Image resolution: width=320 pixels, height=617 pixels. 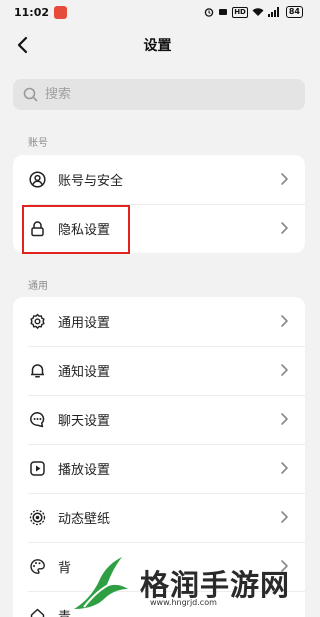 I want to click on settings-item-wallpaper: 动态壁纸, so click(x=159, y=517).